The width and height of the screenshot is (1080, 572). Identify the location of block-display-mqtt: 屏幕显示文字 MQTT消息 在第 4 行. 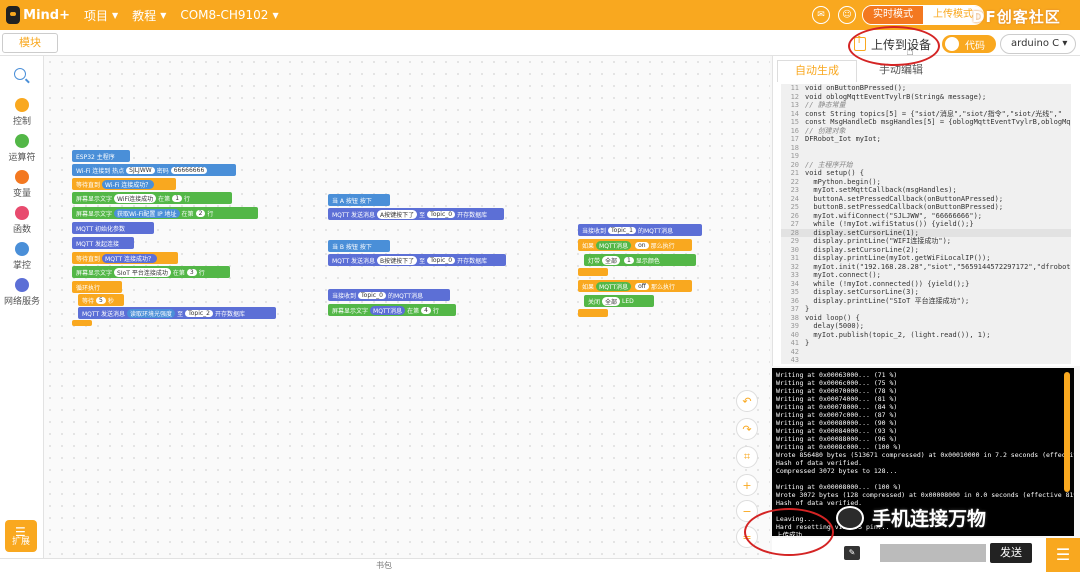
(392, 310).